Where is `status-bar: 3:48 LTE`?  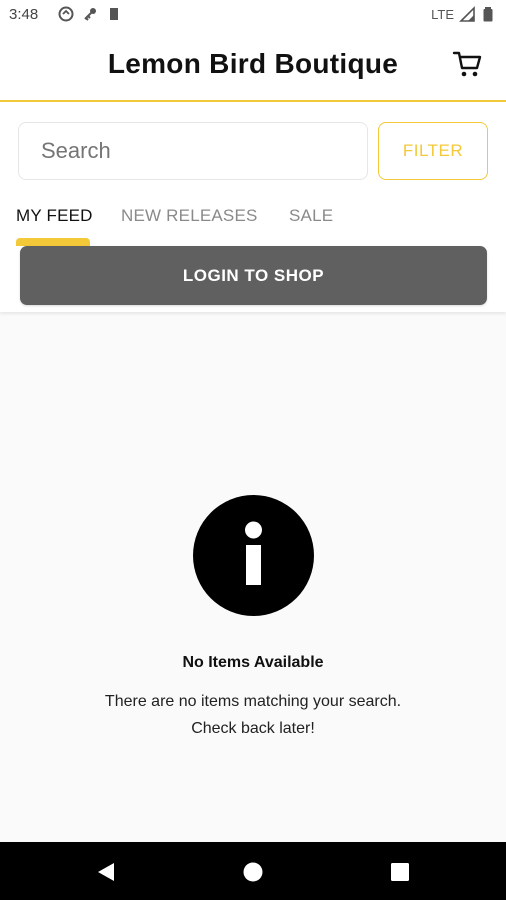
status-bar: 3:48 LTE is located at coordinates (253, 15).